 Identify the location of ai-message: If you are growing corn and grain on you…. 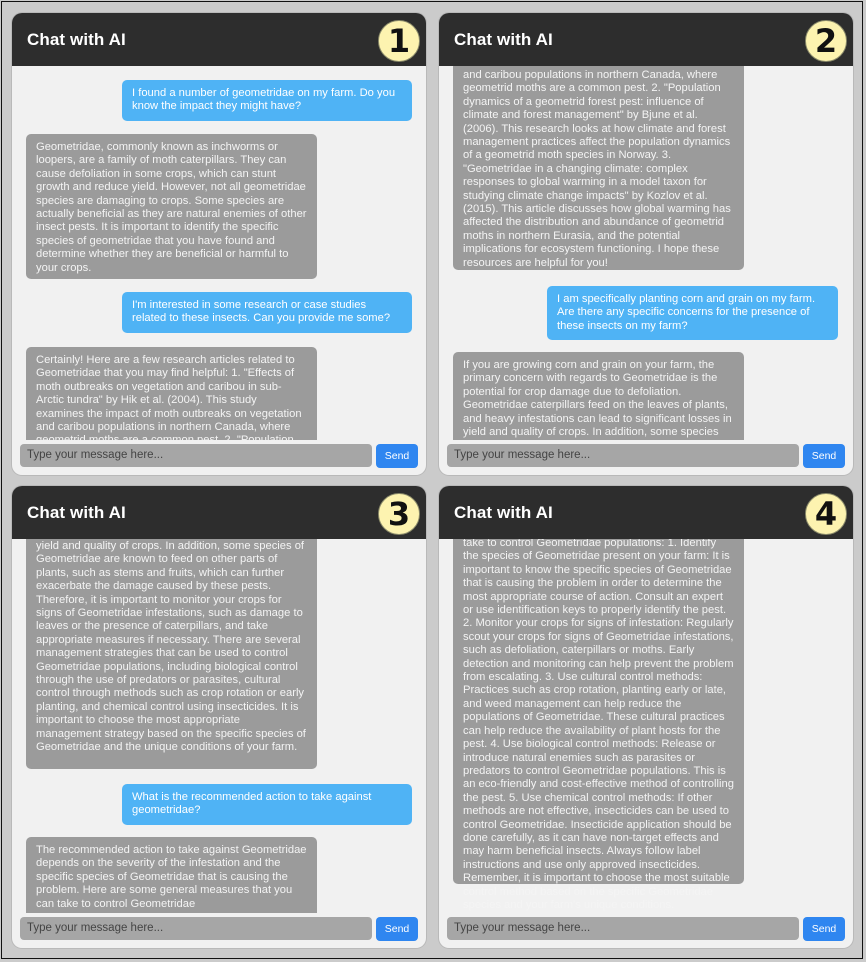
(598, 396).